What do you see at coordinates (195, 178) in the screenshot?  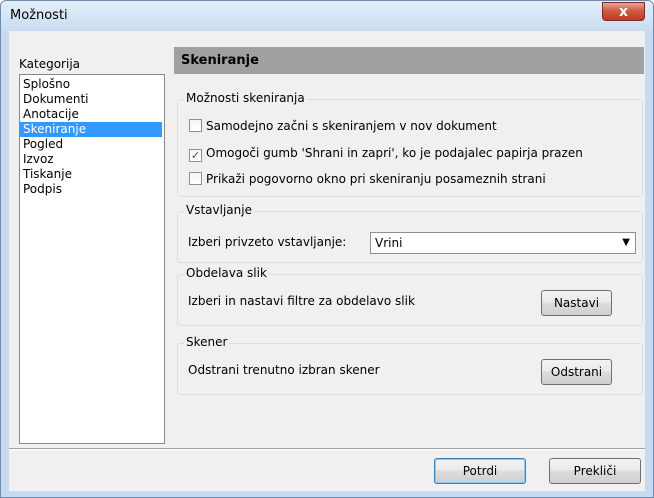 I see `single-page-dialog-checkbox` at bounding box center [195, 178].